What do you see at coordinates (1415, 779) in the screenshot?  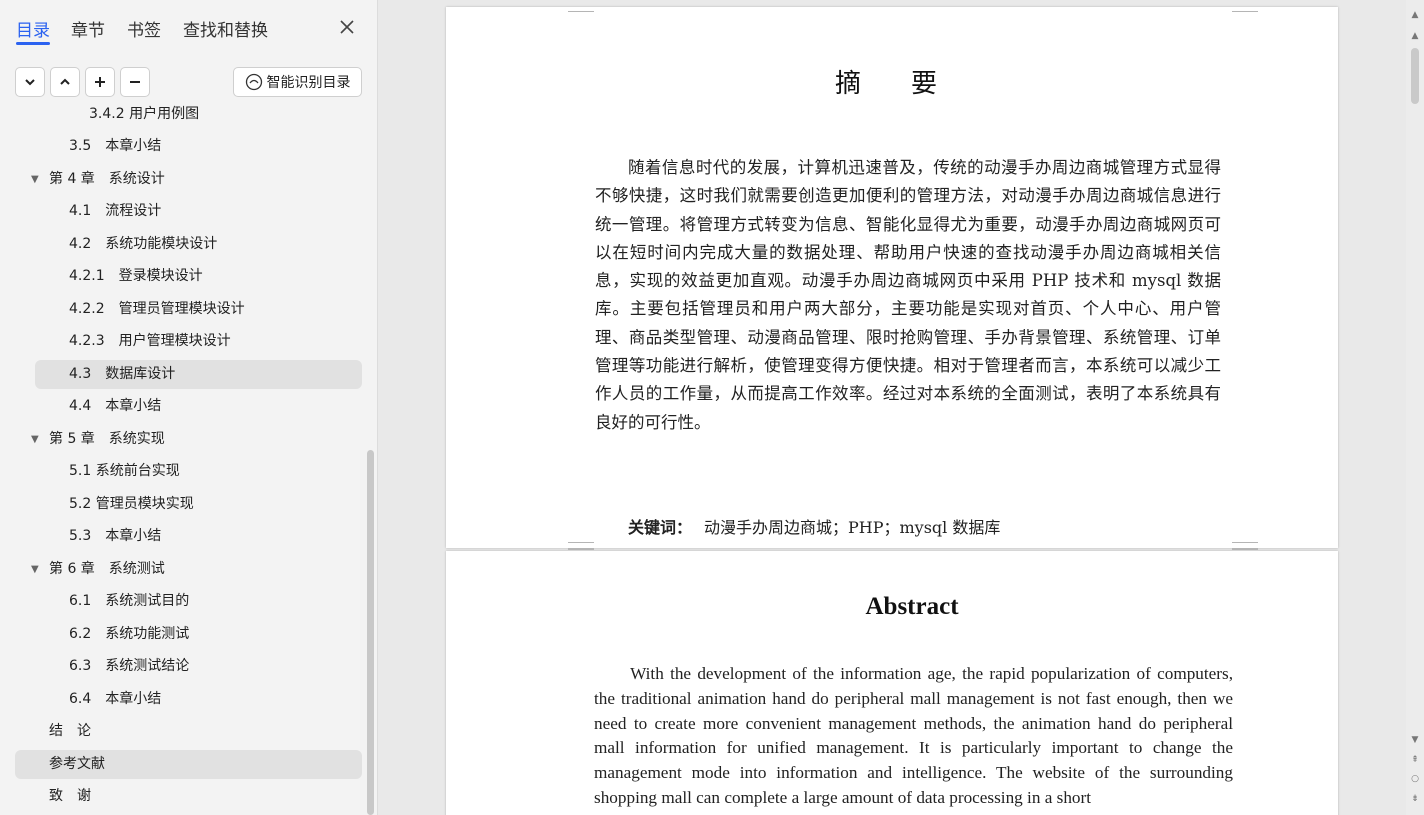 I see `page-select-icon: ○` at bounding box center [1415, 779].